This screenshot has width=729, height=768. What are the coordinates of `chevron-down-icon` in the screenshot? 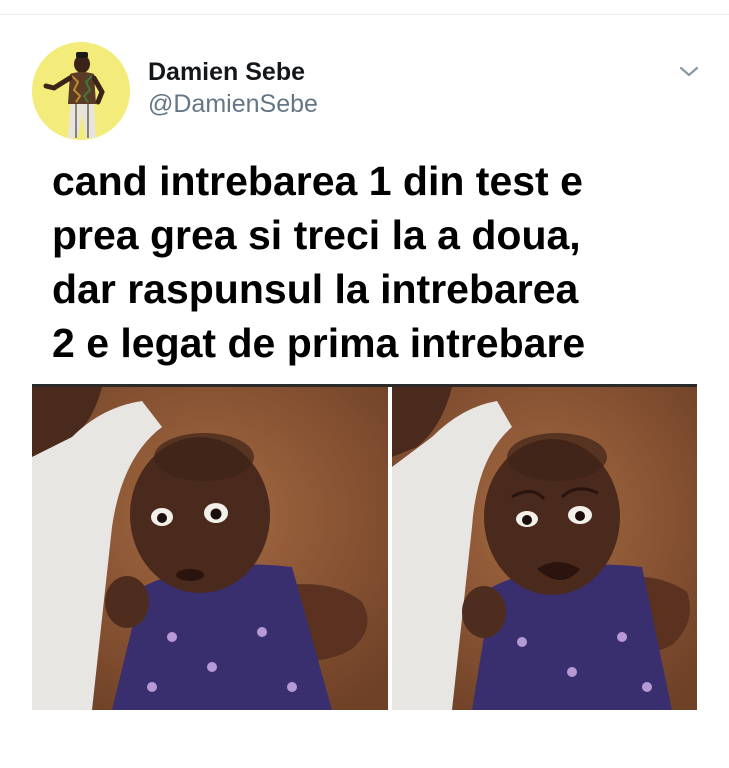 It's located at (689, 71).